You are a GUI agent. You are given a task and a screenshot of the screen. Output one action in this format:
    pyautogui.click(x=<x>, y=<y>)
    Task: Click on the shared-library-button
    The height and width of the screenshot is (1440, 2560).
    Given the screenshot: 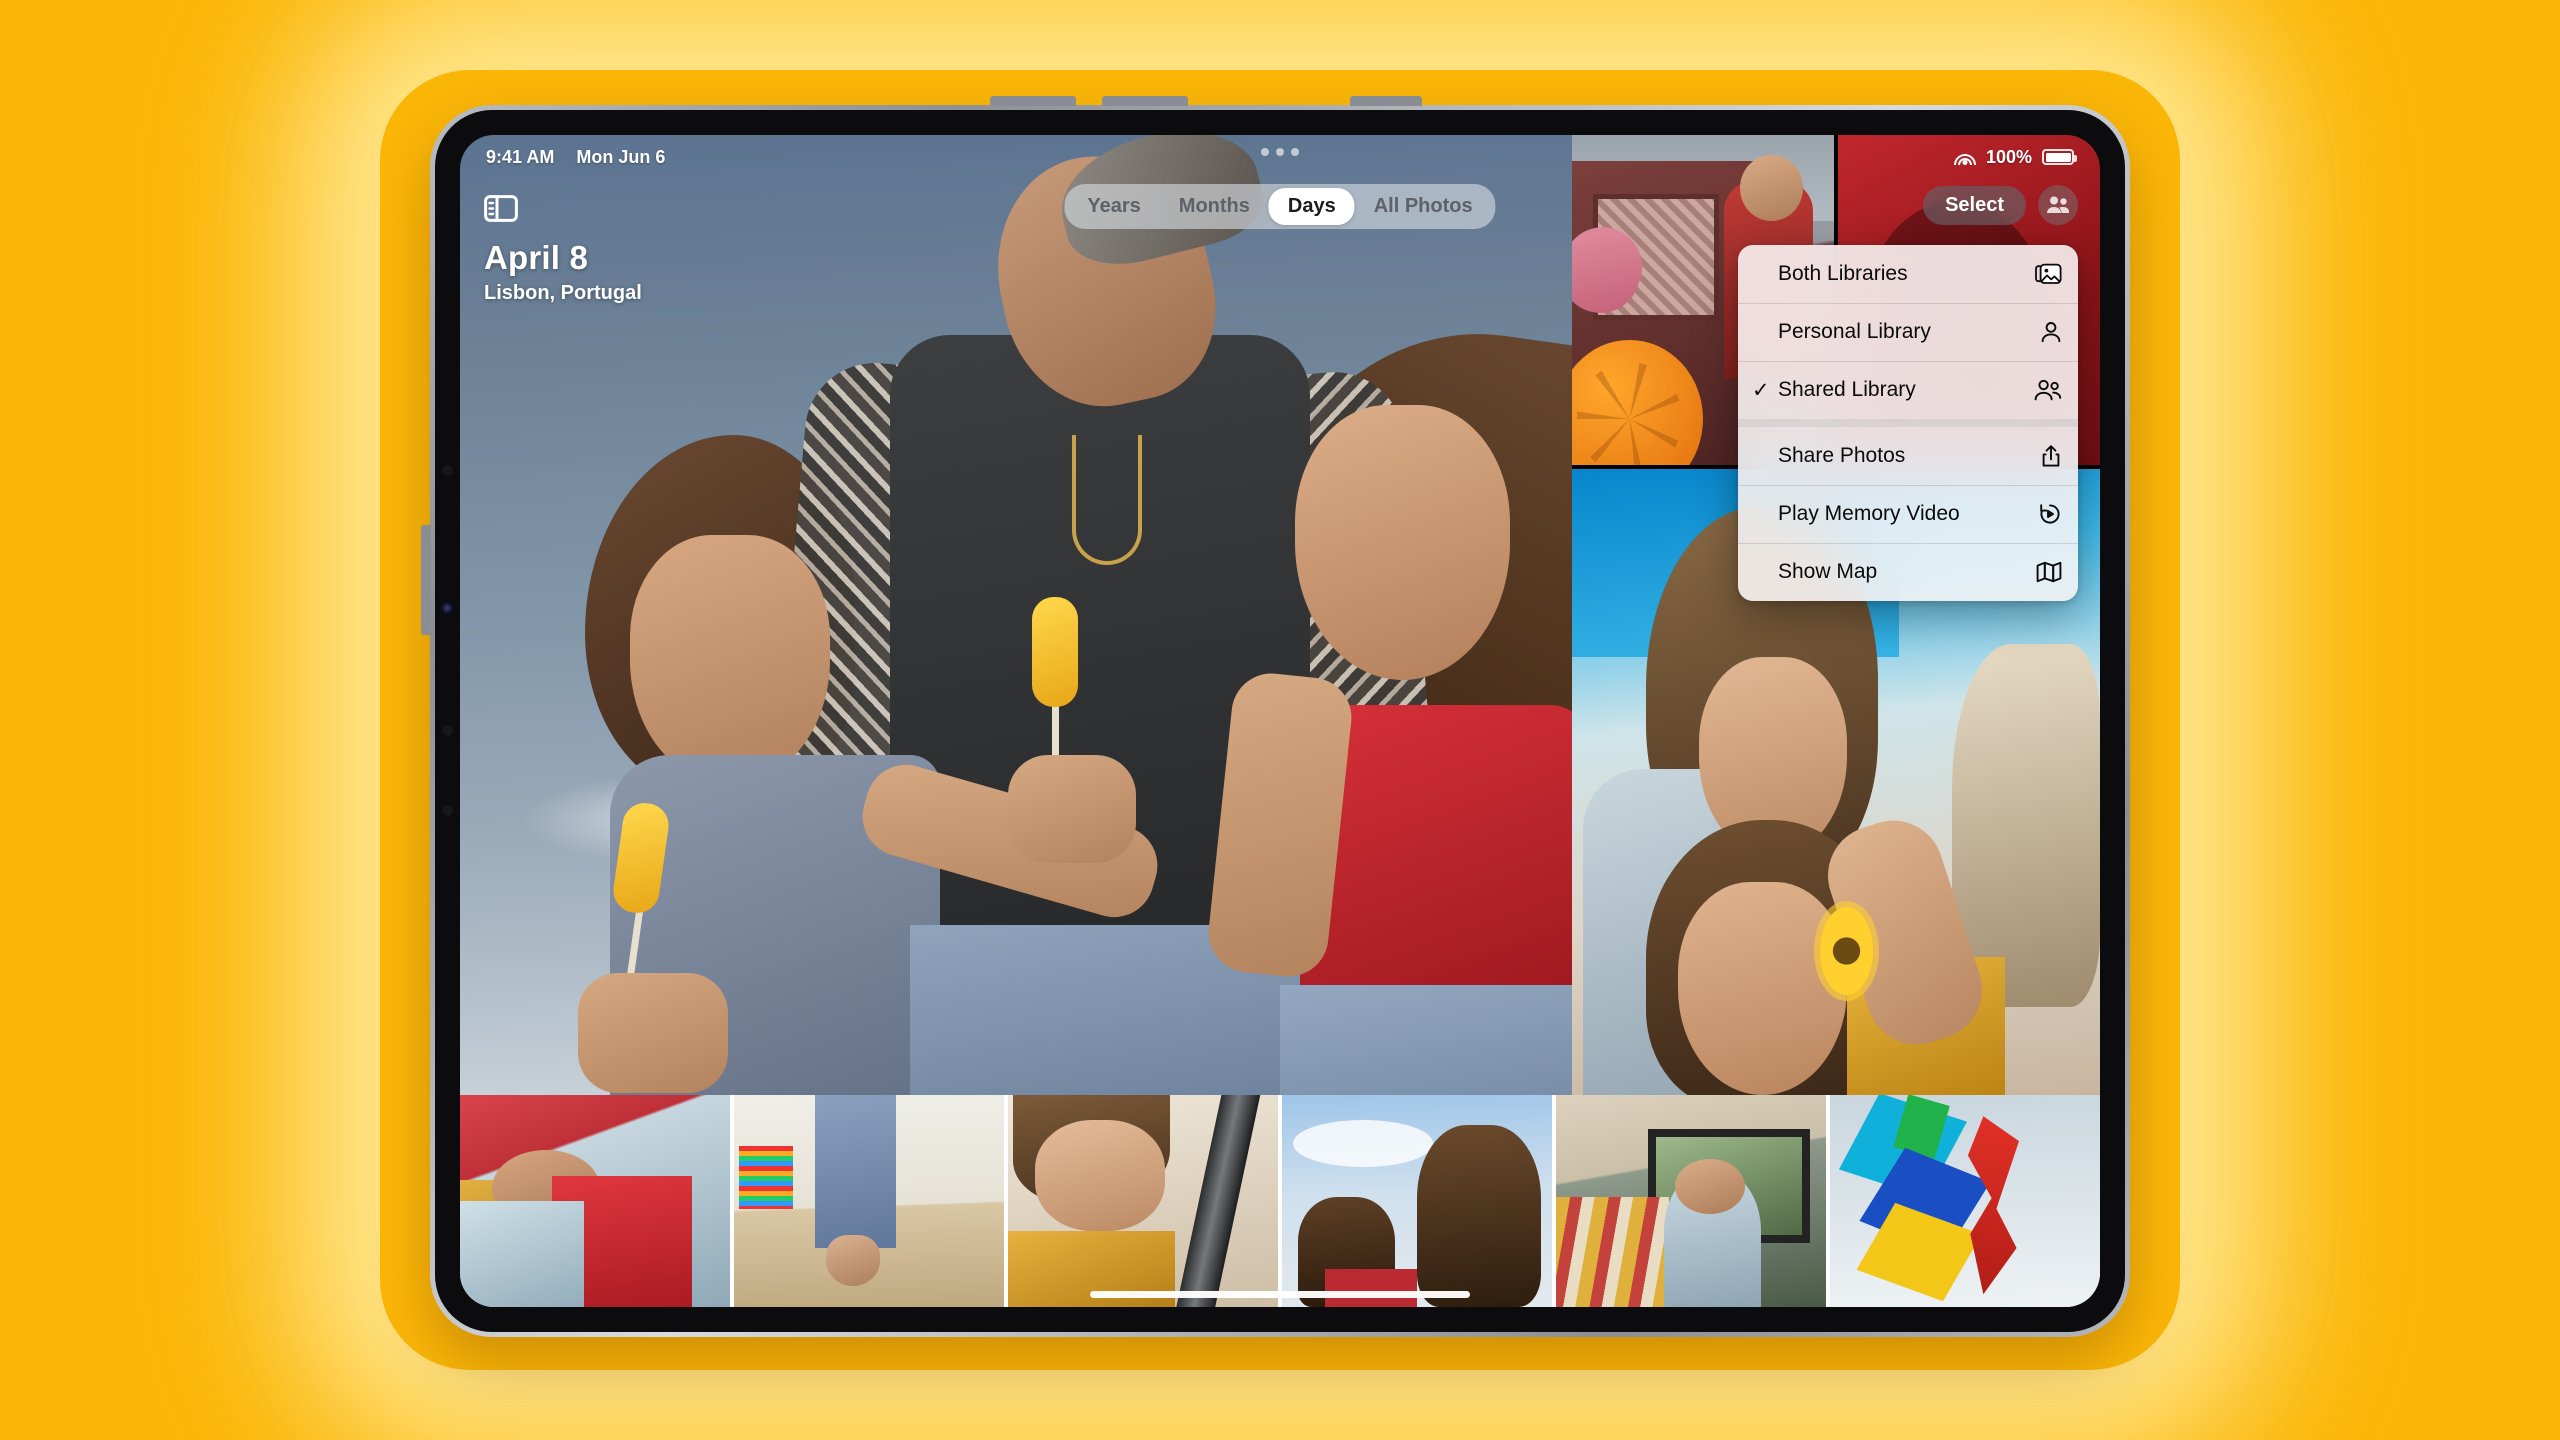 What is the action you would take?
    pyautogui.click(x=2058, y=205)
    